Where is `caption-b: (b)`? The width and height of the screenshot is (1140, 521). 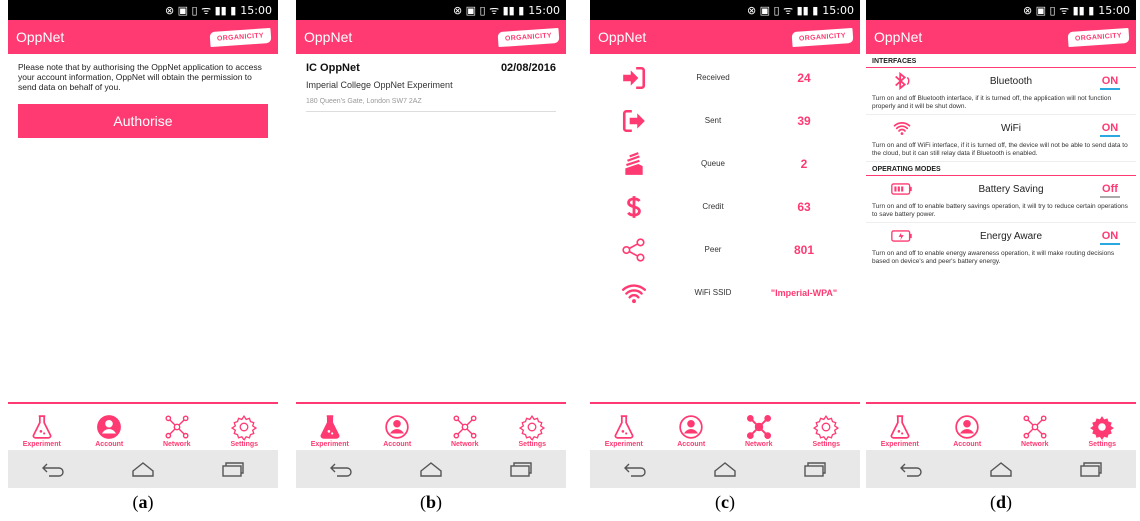
caption-b: (b) is located at coordinates (430, 502).